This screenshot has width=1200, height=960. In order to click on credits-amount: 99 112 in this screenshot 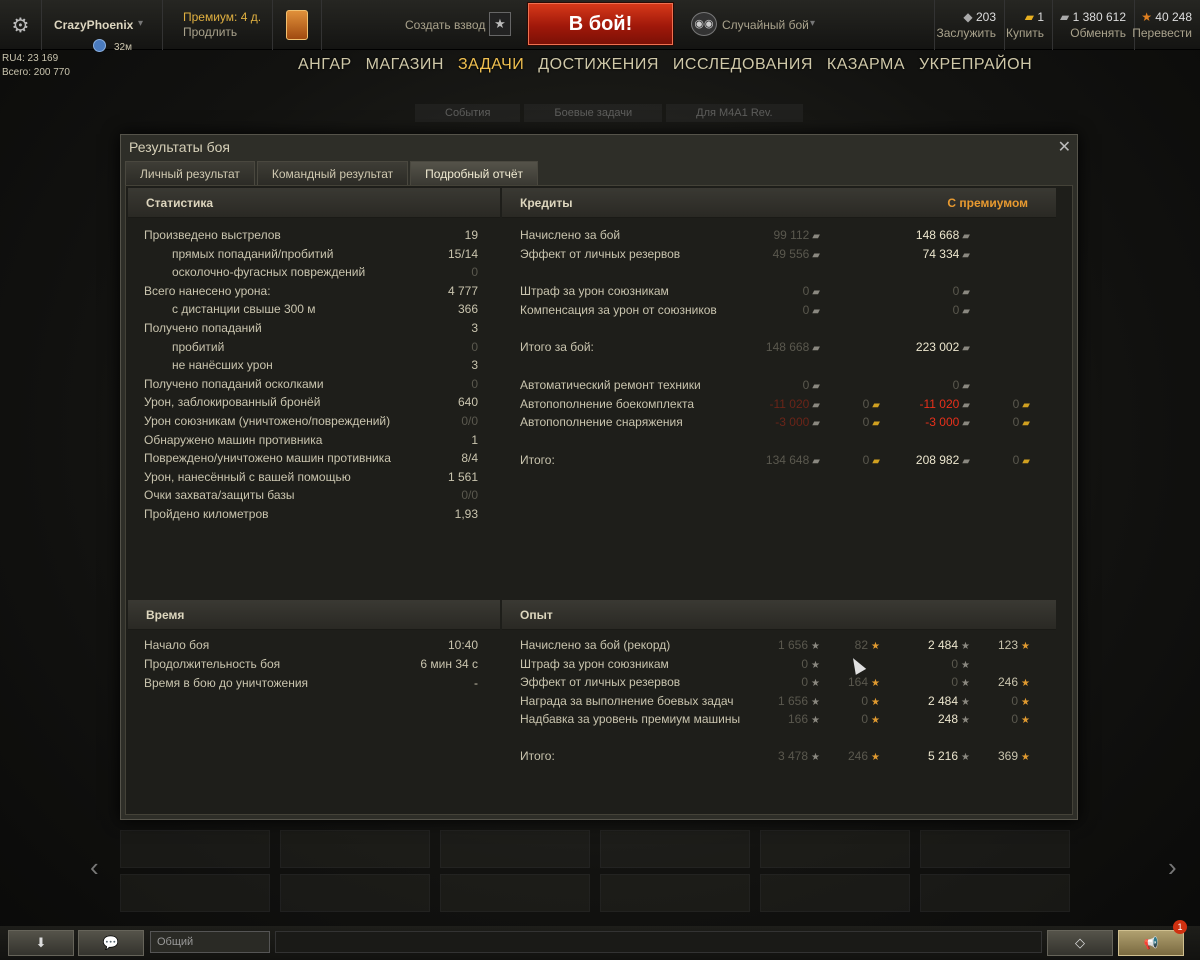, I will do `click(791, 235)`.